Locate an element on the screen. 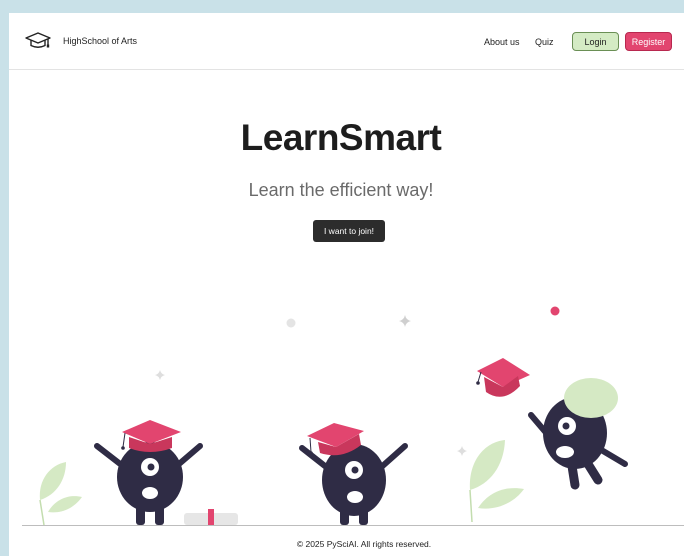 The image size is (684, 556). ground-line is located at coordinates (353, 525).